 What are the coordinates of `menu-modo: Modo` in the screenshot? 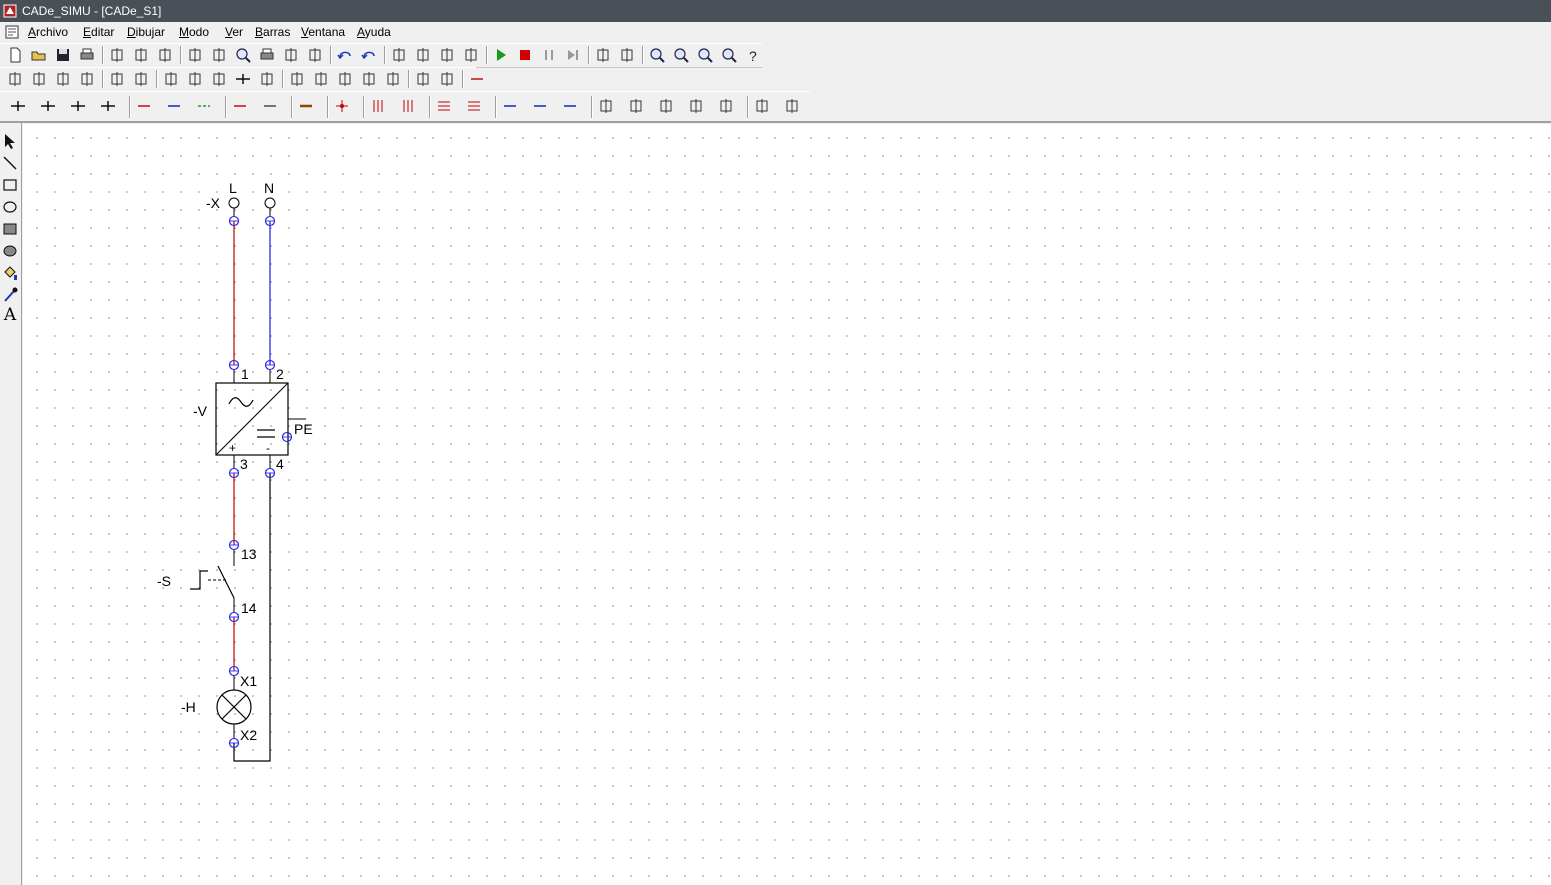 It's located at (194, 32).